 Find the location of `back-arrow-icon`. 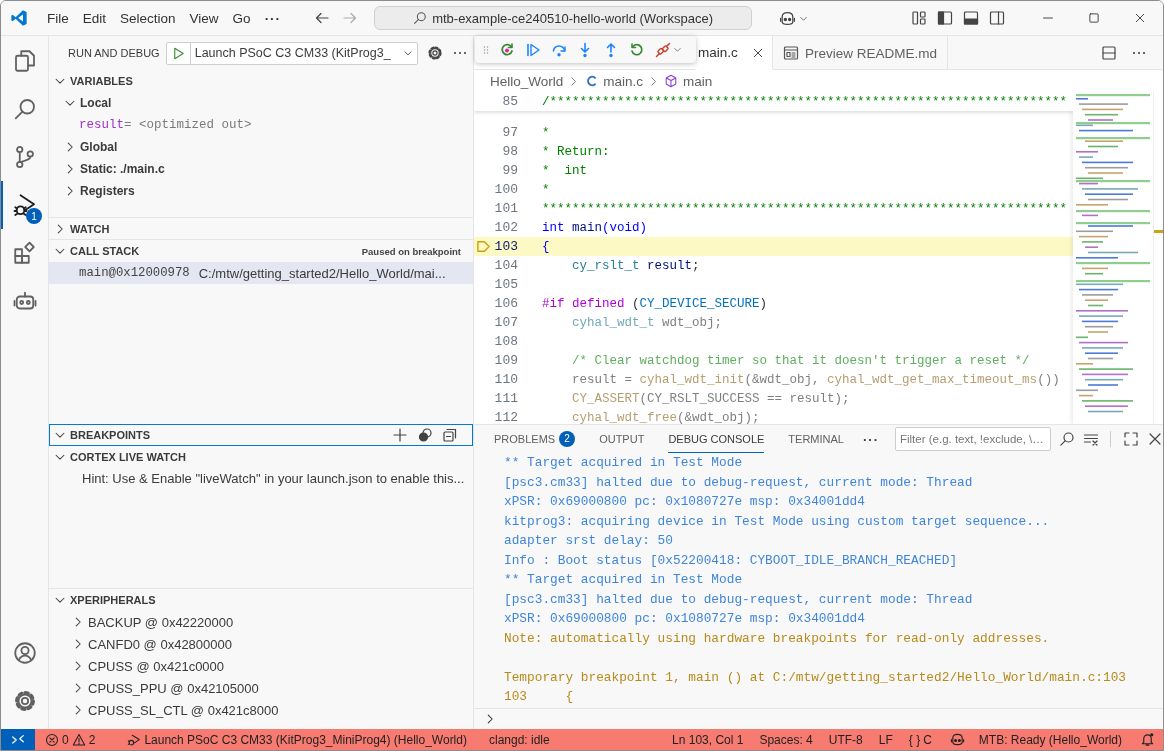

back-arrow-icon is located at coordinates (322, 18).